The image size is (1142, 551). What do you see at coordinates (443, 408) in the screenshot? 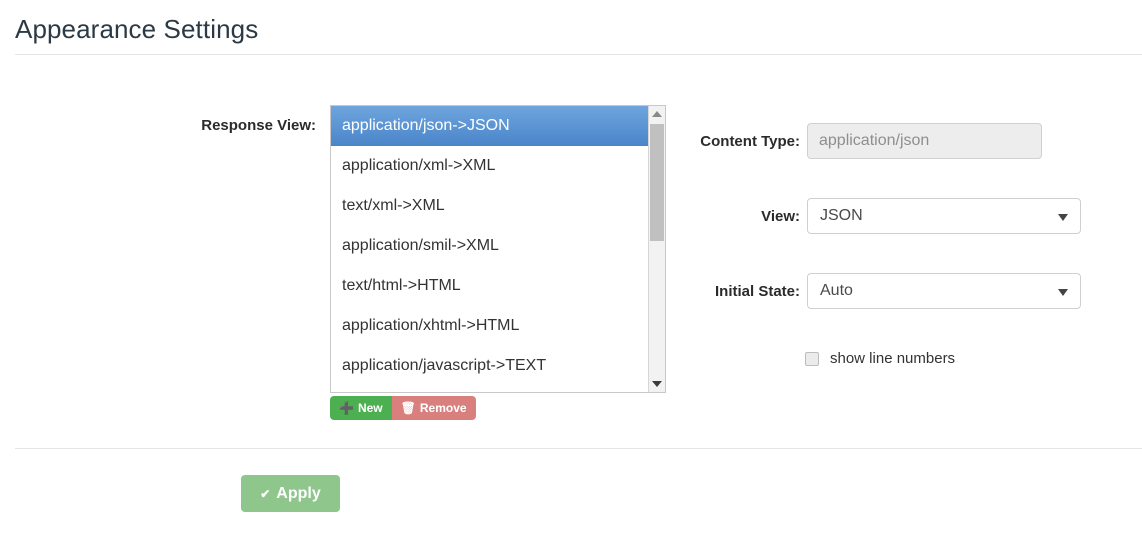
I see `remove-button-label: Remove` at bounding box center [443, 408].